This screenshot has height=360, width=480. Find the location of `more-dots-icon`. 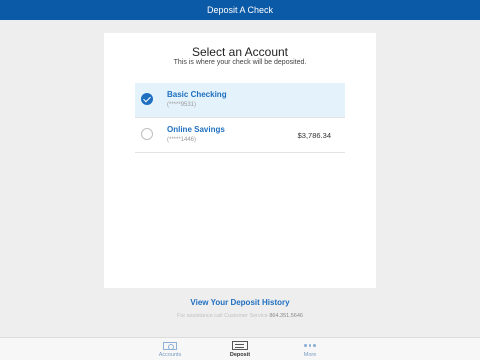

more-dots-icon is located at coordinates (310, 345).